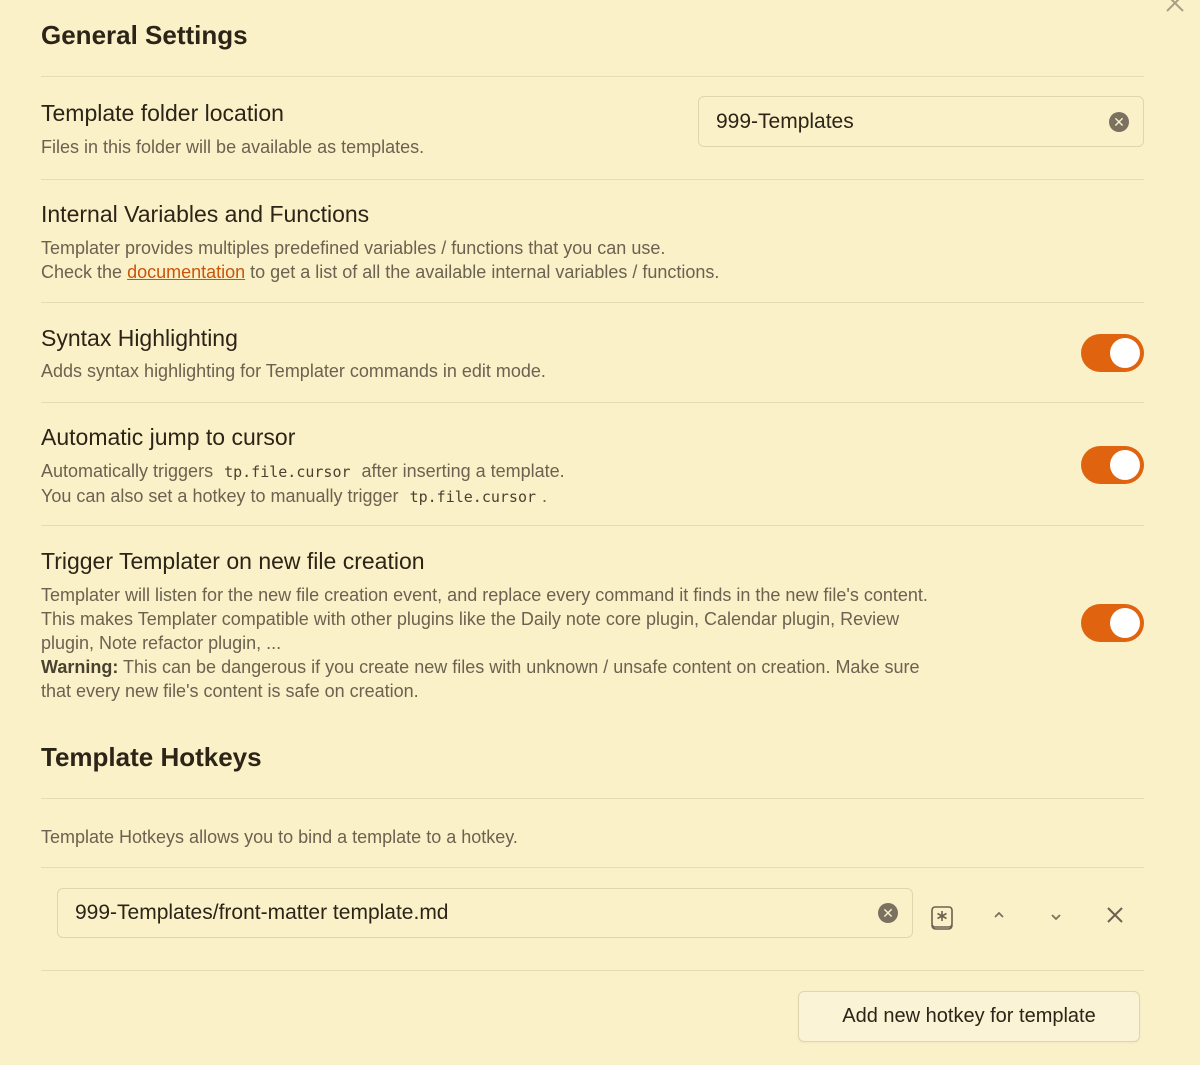 The width and height of the screenshot is (1200, 1065). Describe the element at coordinates (999, 919) in the screenshot. I see `chevron-up-icon` at that location.